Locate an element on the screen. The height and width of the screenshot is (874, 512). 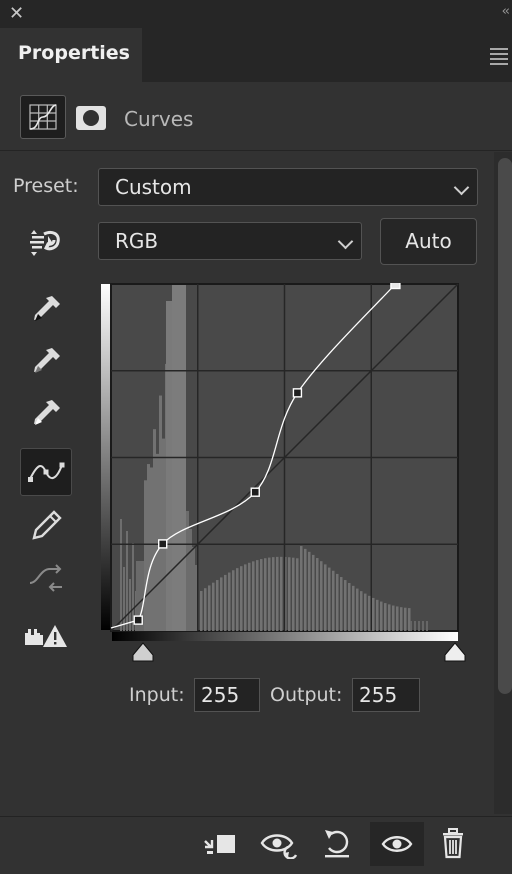
channel-value: RGB is located at coordinates (137, 241).